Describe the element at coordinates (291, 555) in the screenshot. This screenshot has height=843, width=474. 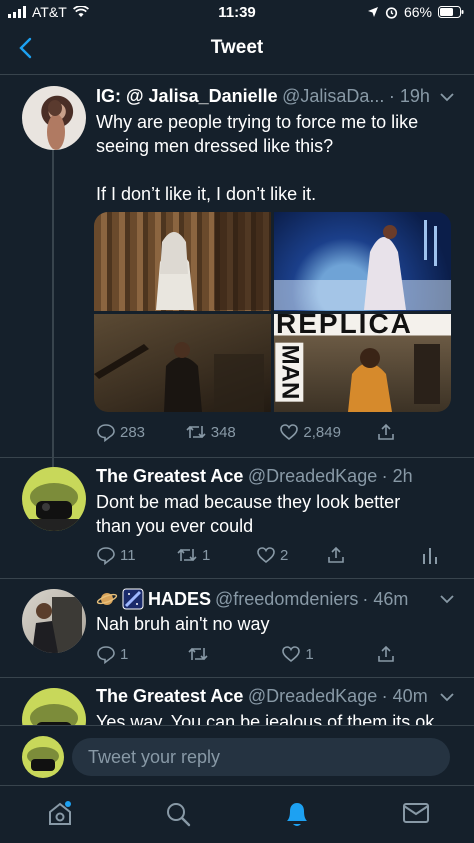
I see `like-button: 2` at that location.